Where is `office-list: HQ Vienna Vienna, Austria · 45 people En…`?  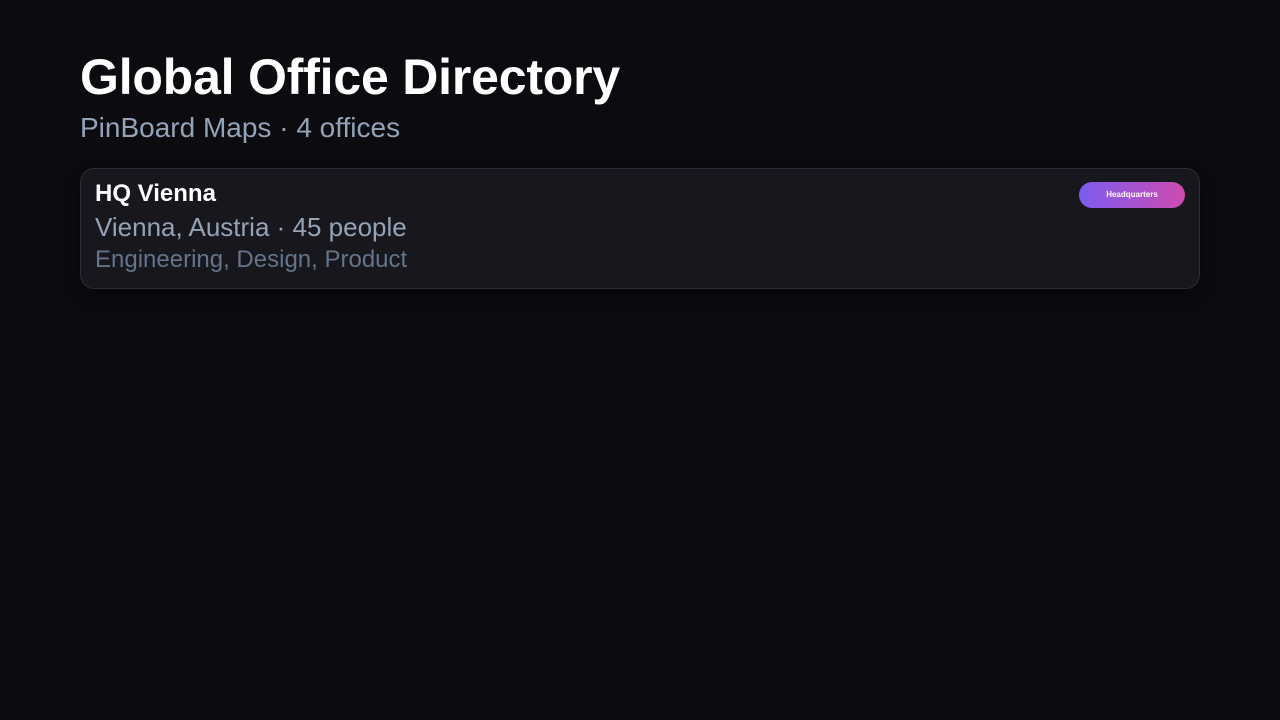 office-list: HQ Vienna Vienna, Austria · 45 people En… is located at coordinates (640, 228).